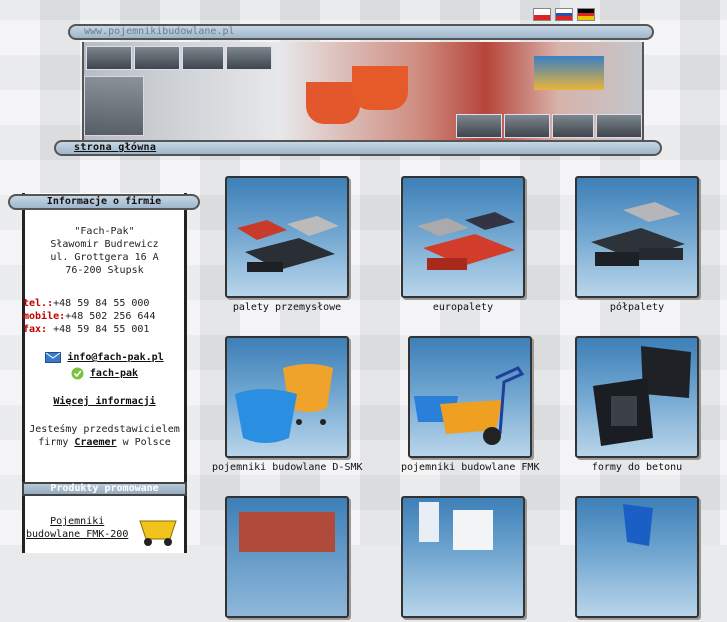 This screenshot has width=727, height=622. I want to click on product-image-industrial-pallets, so click(287, 237).